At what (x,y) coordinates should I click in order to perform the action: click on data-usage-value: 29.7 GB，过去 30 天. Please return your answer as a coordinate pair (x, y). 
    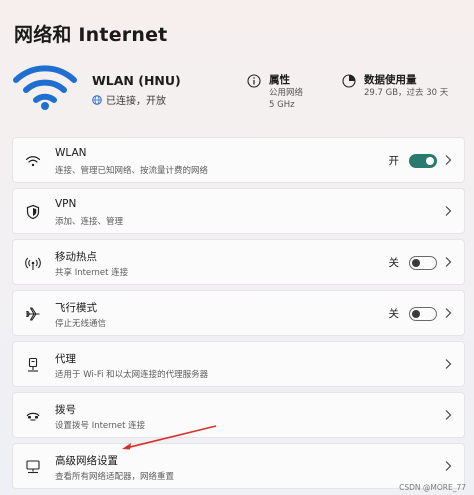
    Looking at the image, I should click on (406, 93).